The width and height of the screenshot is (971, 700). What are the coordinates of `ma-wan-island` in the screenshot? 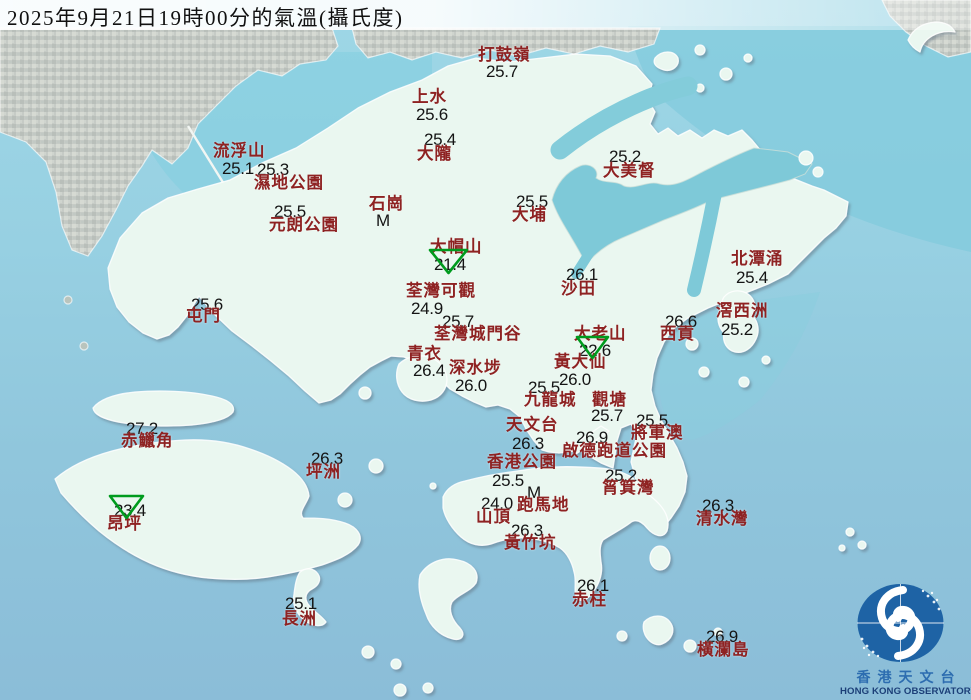 It's located at (365, 393).